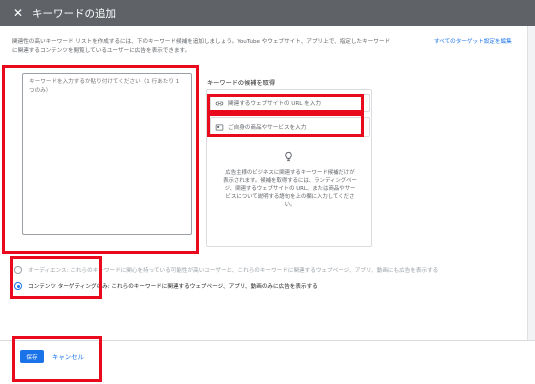 The width and height of the screenshot is (535, 384). Describe the element at coordinates (219, 127) in the screenshot. I see `product-icon` at that location.